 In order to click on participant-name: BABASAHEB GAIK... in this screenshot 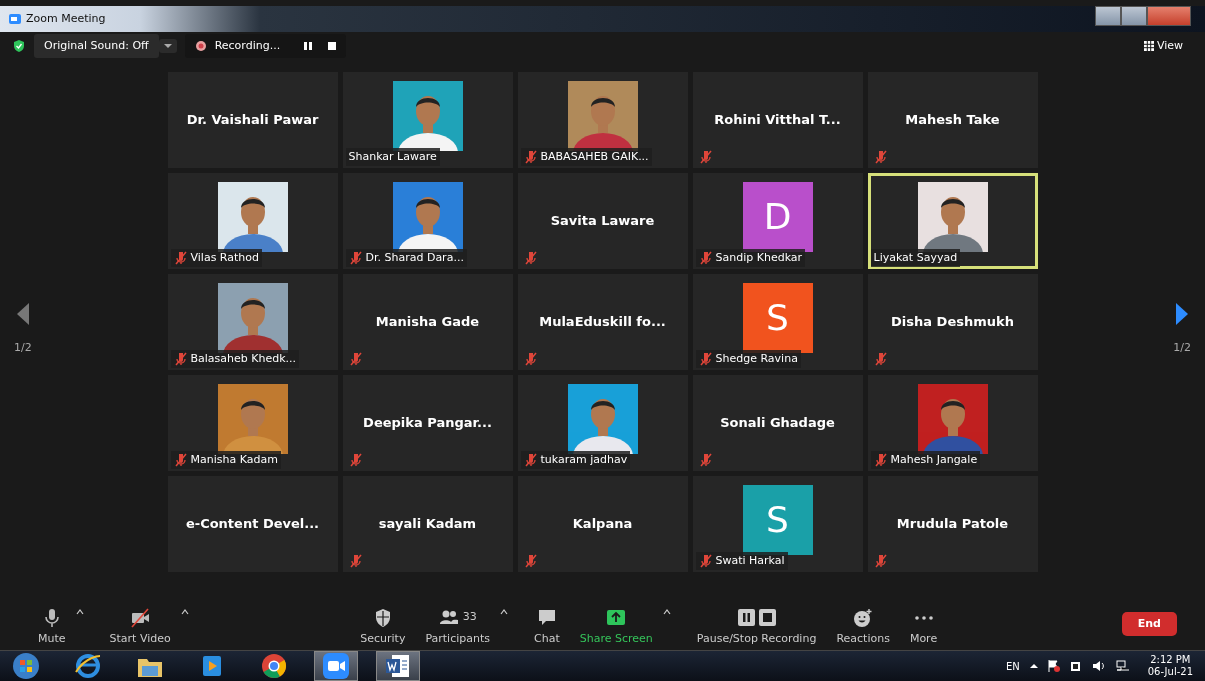, I will do `click(594, 156)`.